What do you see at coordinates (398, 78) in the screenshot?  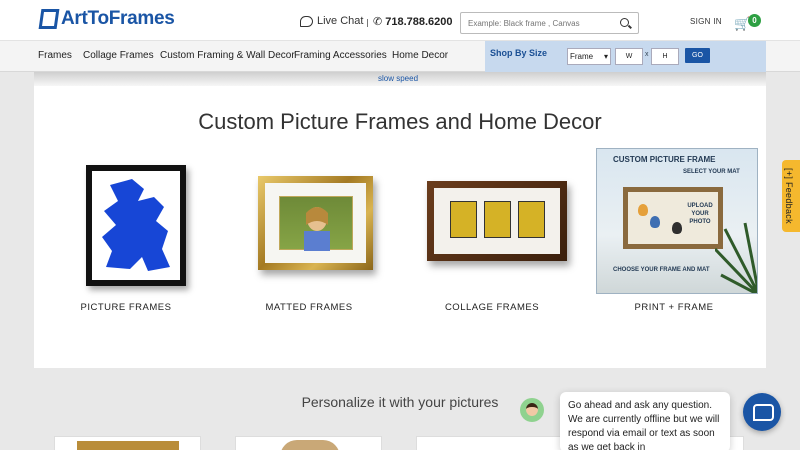 I see `slow-speed-notice: slow speed` at bounding box center [398, 78].